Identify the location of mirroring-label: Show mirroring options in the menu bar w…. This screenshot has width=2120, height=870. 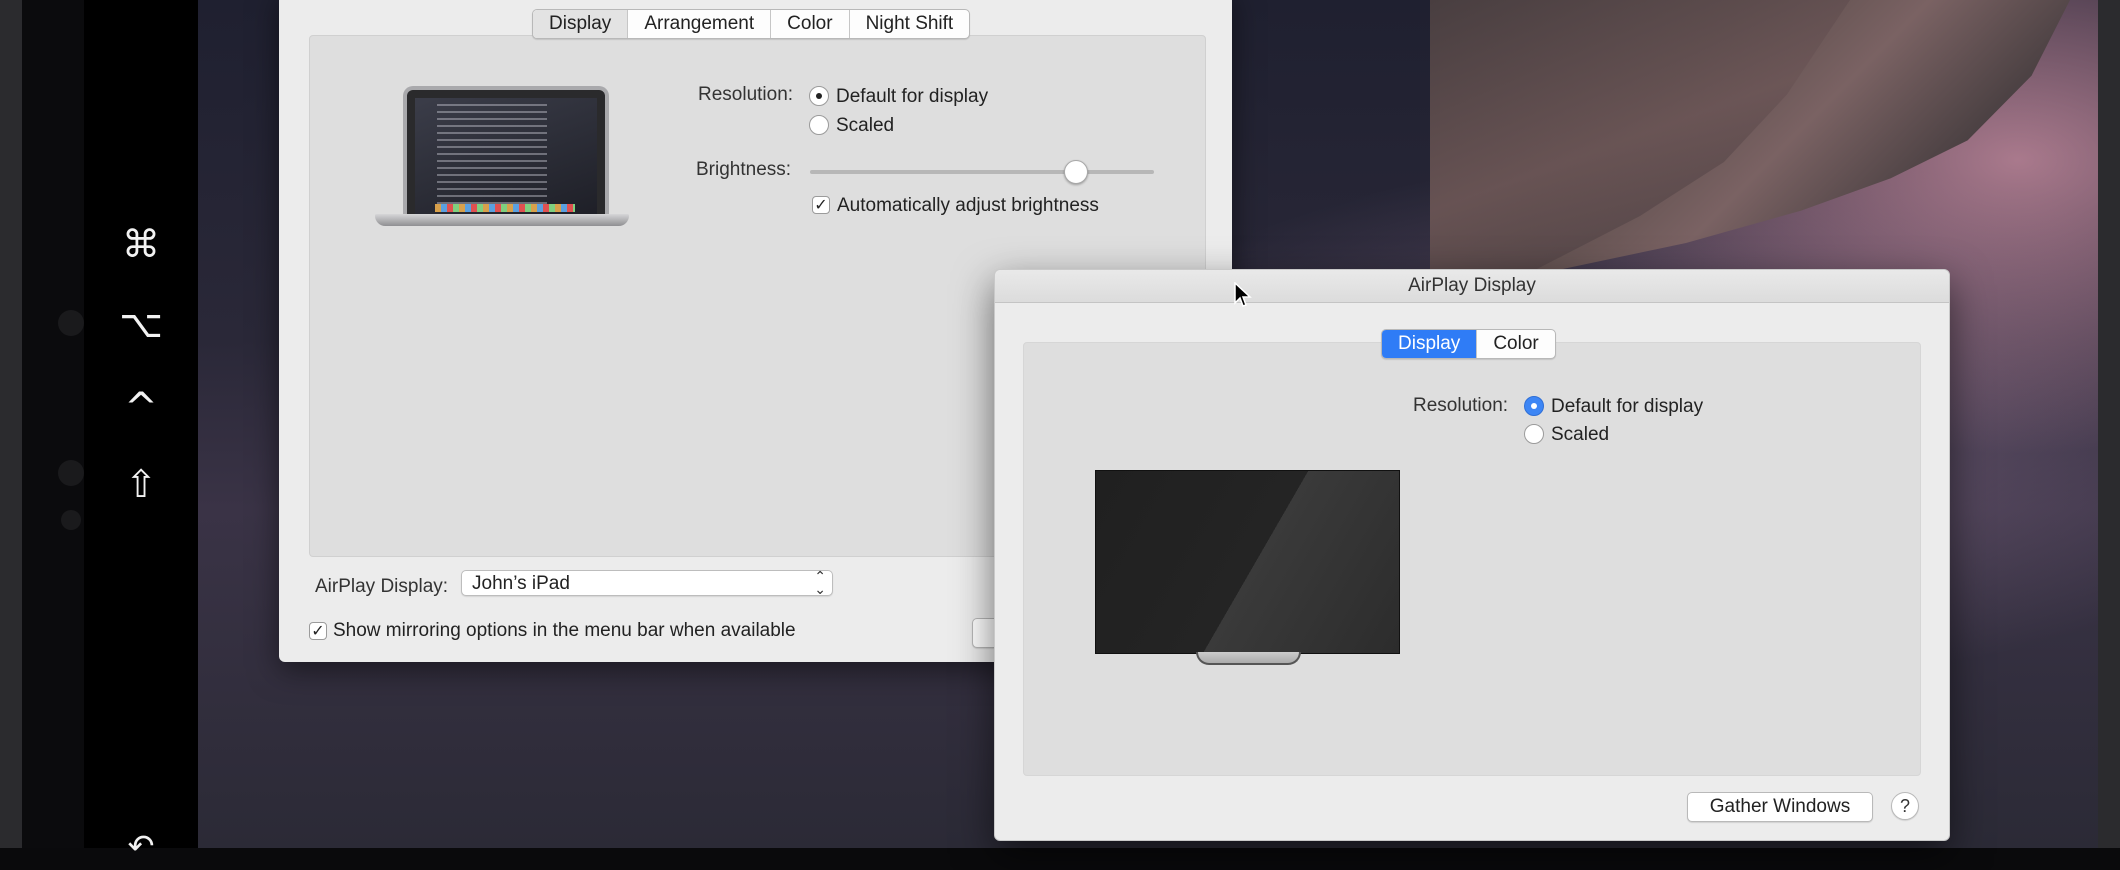
(564, 631).